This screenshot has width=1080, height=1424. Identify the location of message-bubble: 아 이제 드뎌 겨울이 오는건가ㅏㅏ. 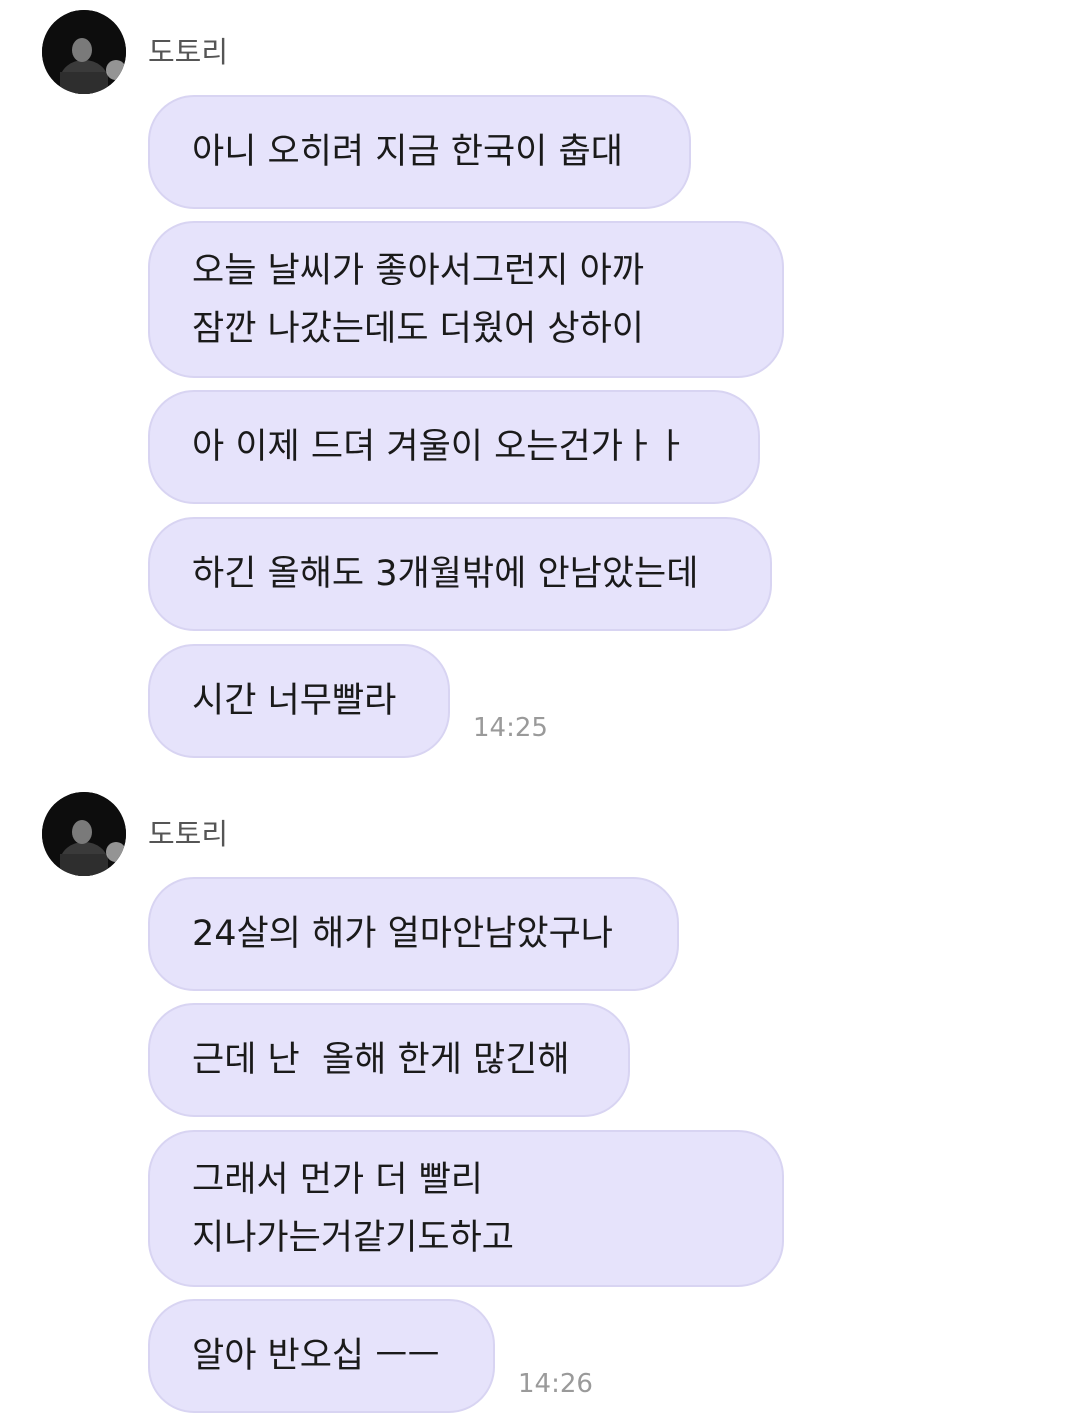
(454, 447).